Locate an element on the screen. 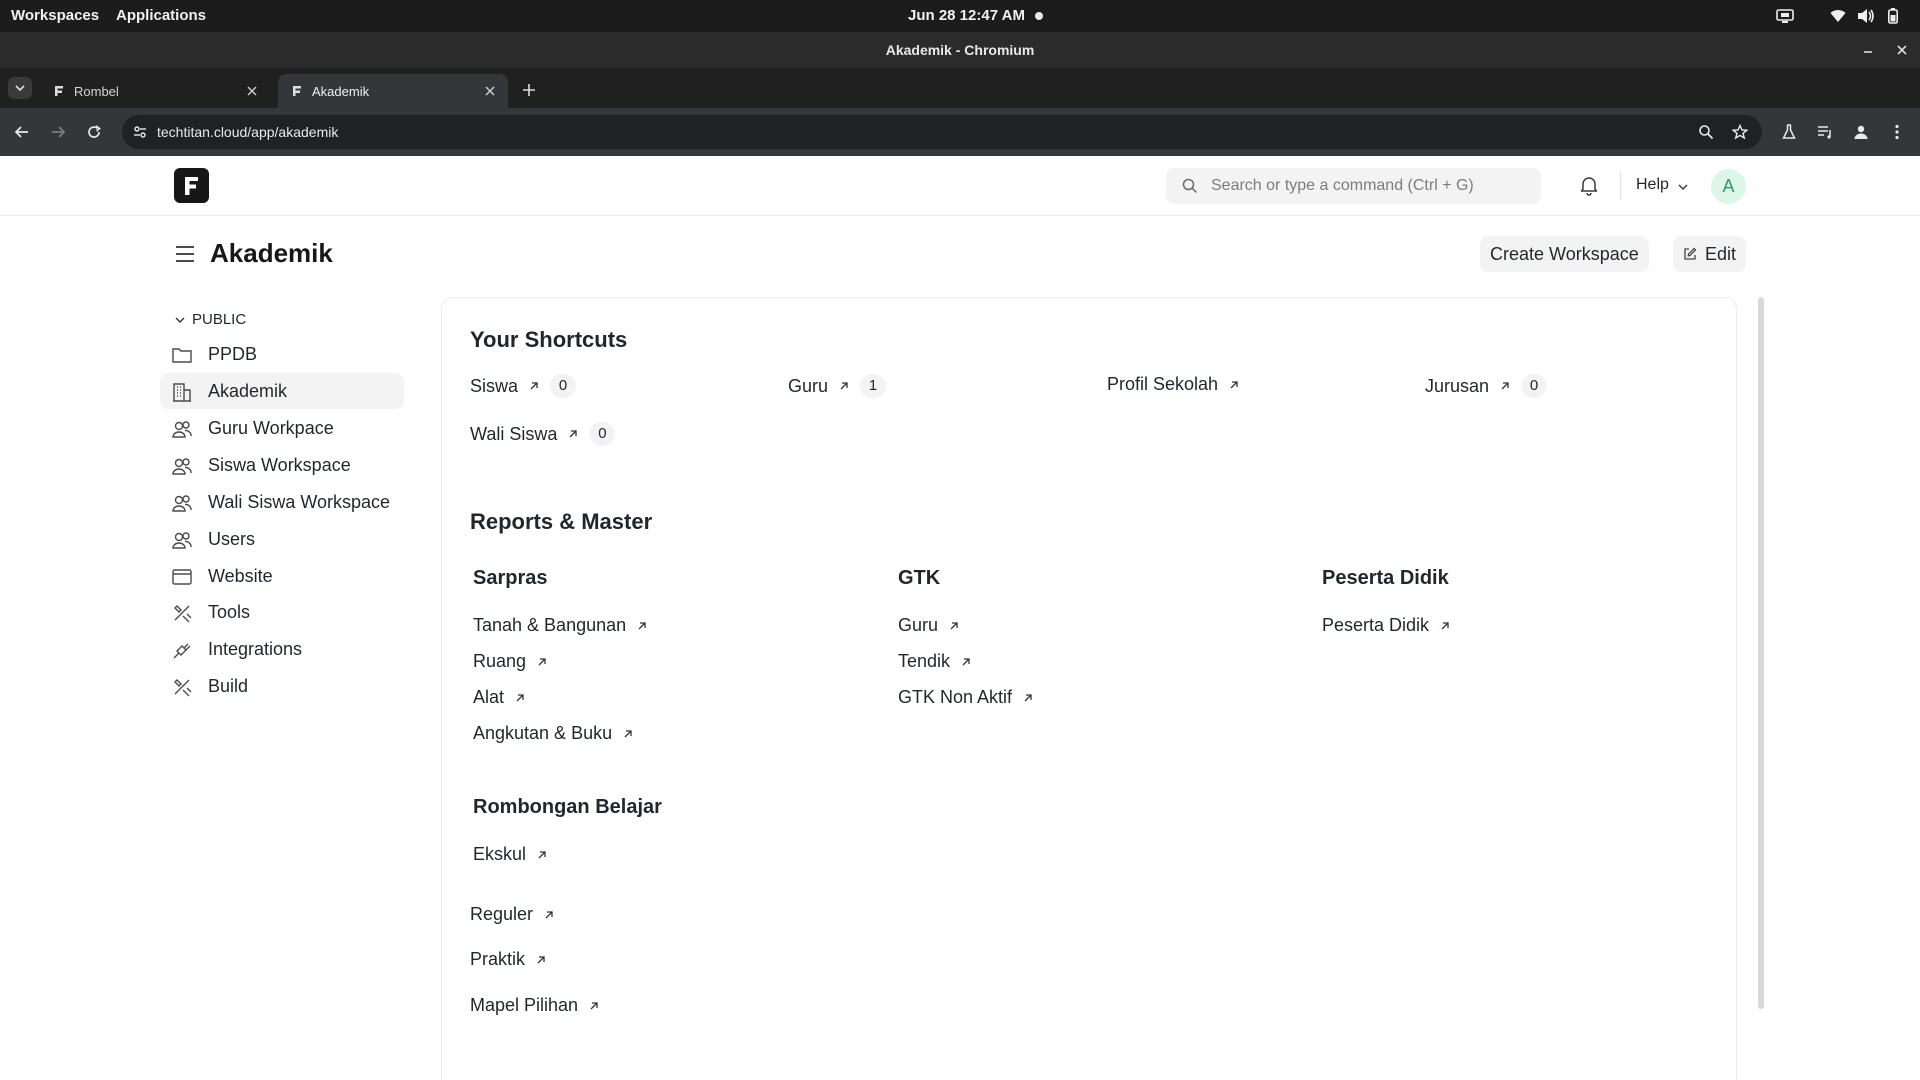 The height and width of the screenshot is (1080, 1920). browser-menu-icon is located at coordinates (1897, 132).